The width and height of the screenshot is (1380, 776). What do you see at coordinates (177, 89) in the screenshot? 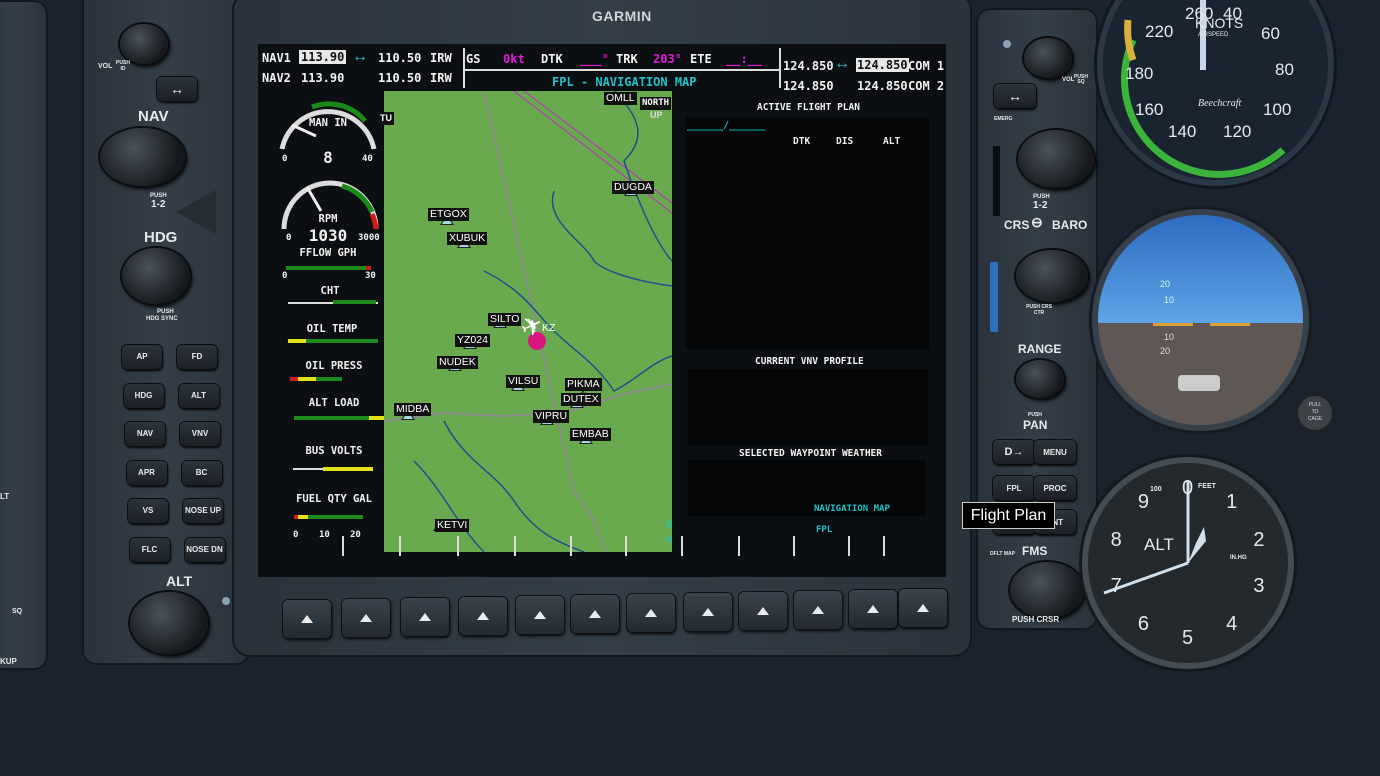
I see `nav-swap-button: ↔` at bounding box center [177, 89].